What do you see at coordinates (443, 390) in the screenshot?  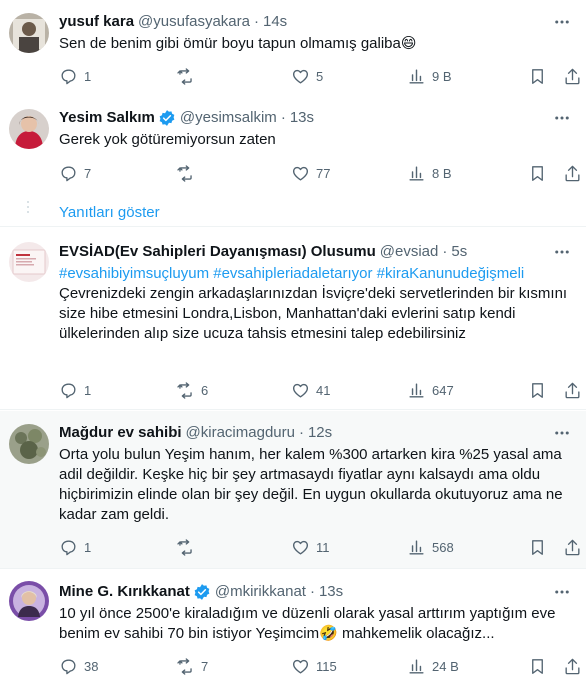 I see `view-count: 647` at bounding box center [443, 390].